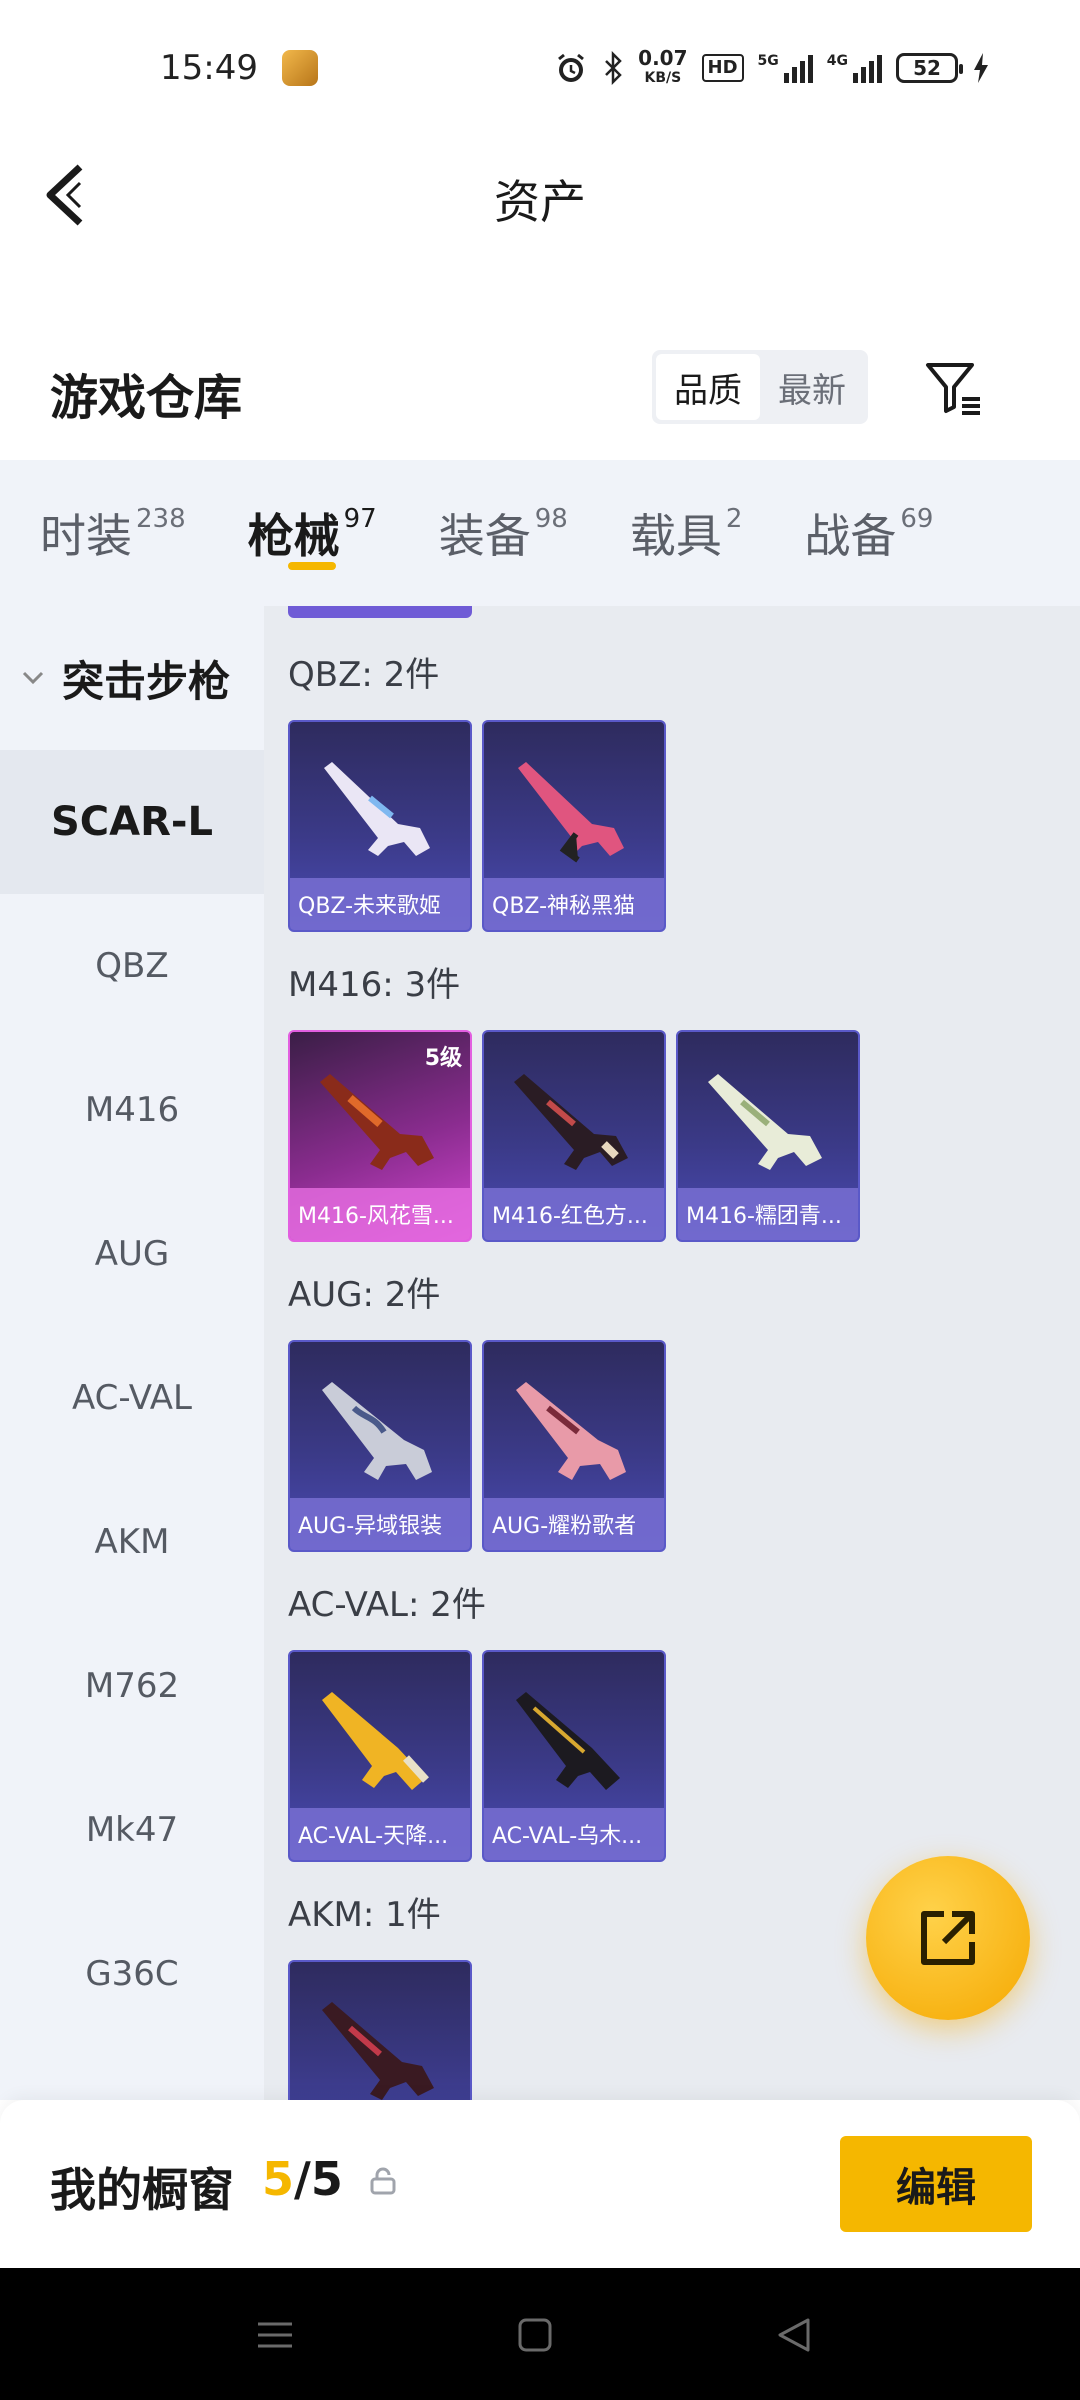  What do you see at coordinates (380, 612) in the screenshot?
I see `previous-card-edge` at bounding box center [380, 612].